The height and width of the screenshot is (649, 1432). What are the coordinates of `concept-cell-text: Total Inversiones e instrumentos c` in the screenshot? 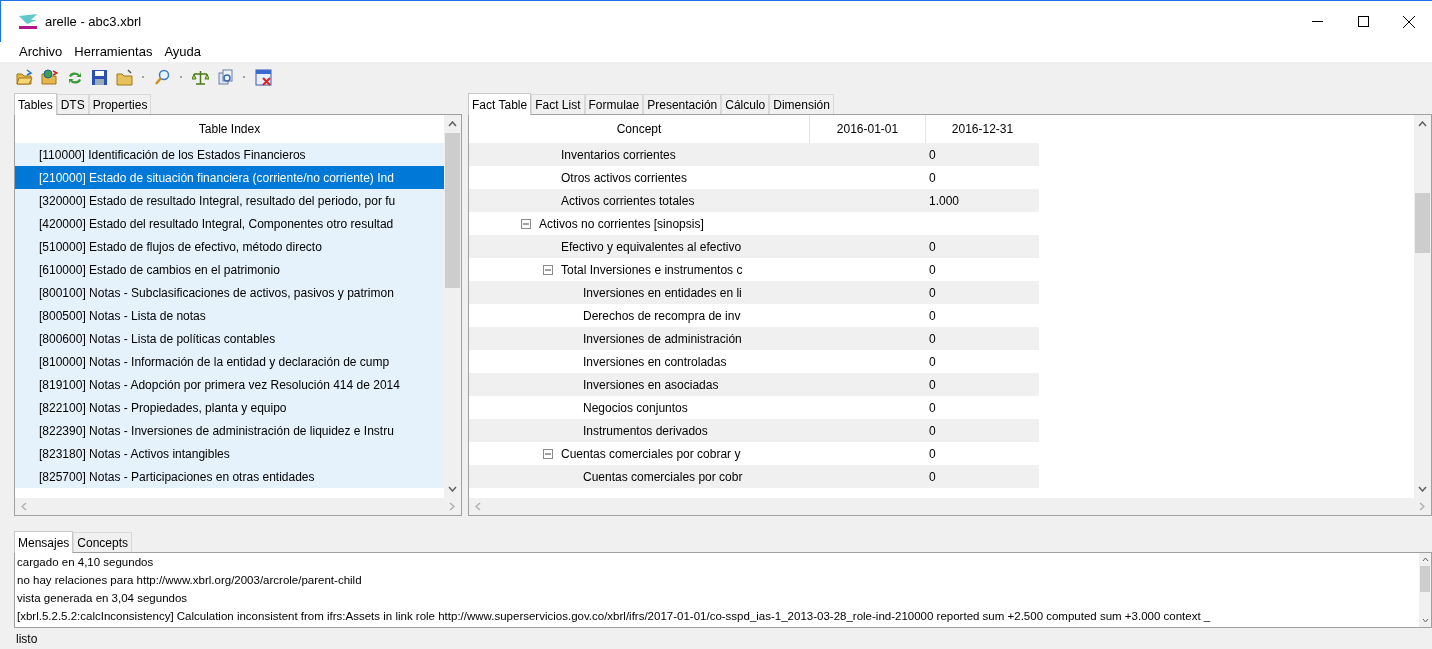 It's located at (652, 270).